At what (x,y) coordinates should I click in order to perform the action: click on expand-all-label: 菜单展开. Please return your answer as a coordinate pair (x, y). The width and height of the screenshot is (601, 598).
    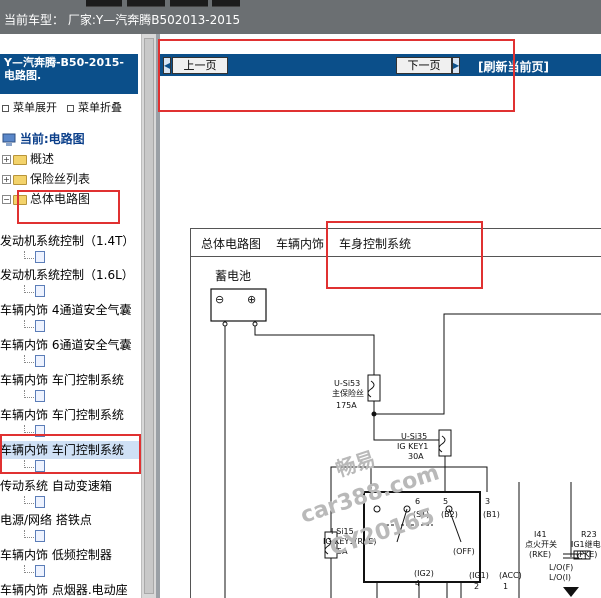
    Looking at the image, I should click on (35, 107).